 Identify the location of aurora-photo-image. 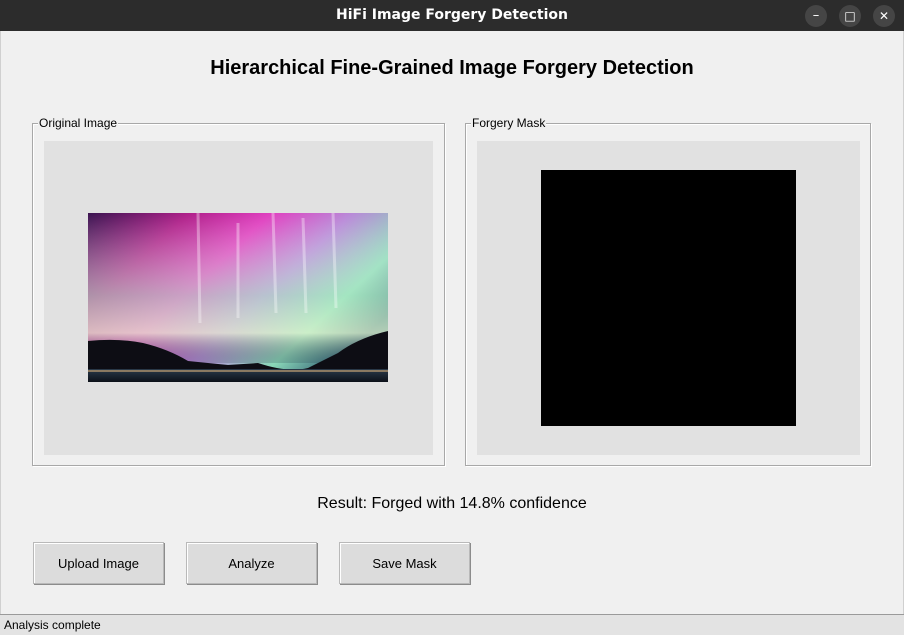
(238, 297).